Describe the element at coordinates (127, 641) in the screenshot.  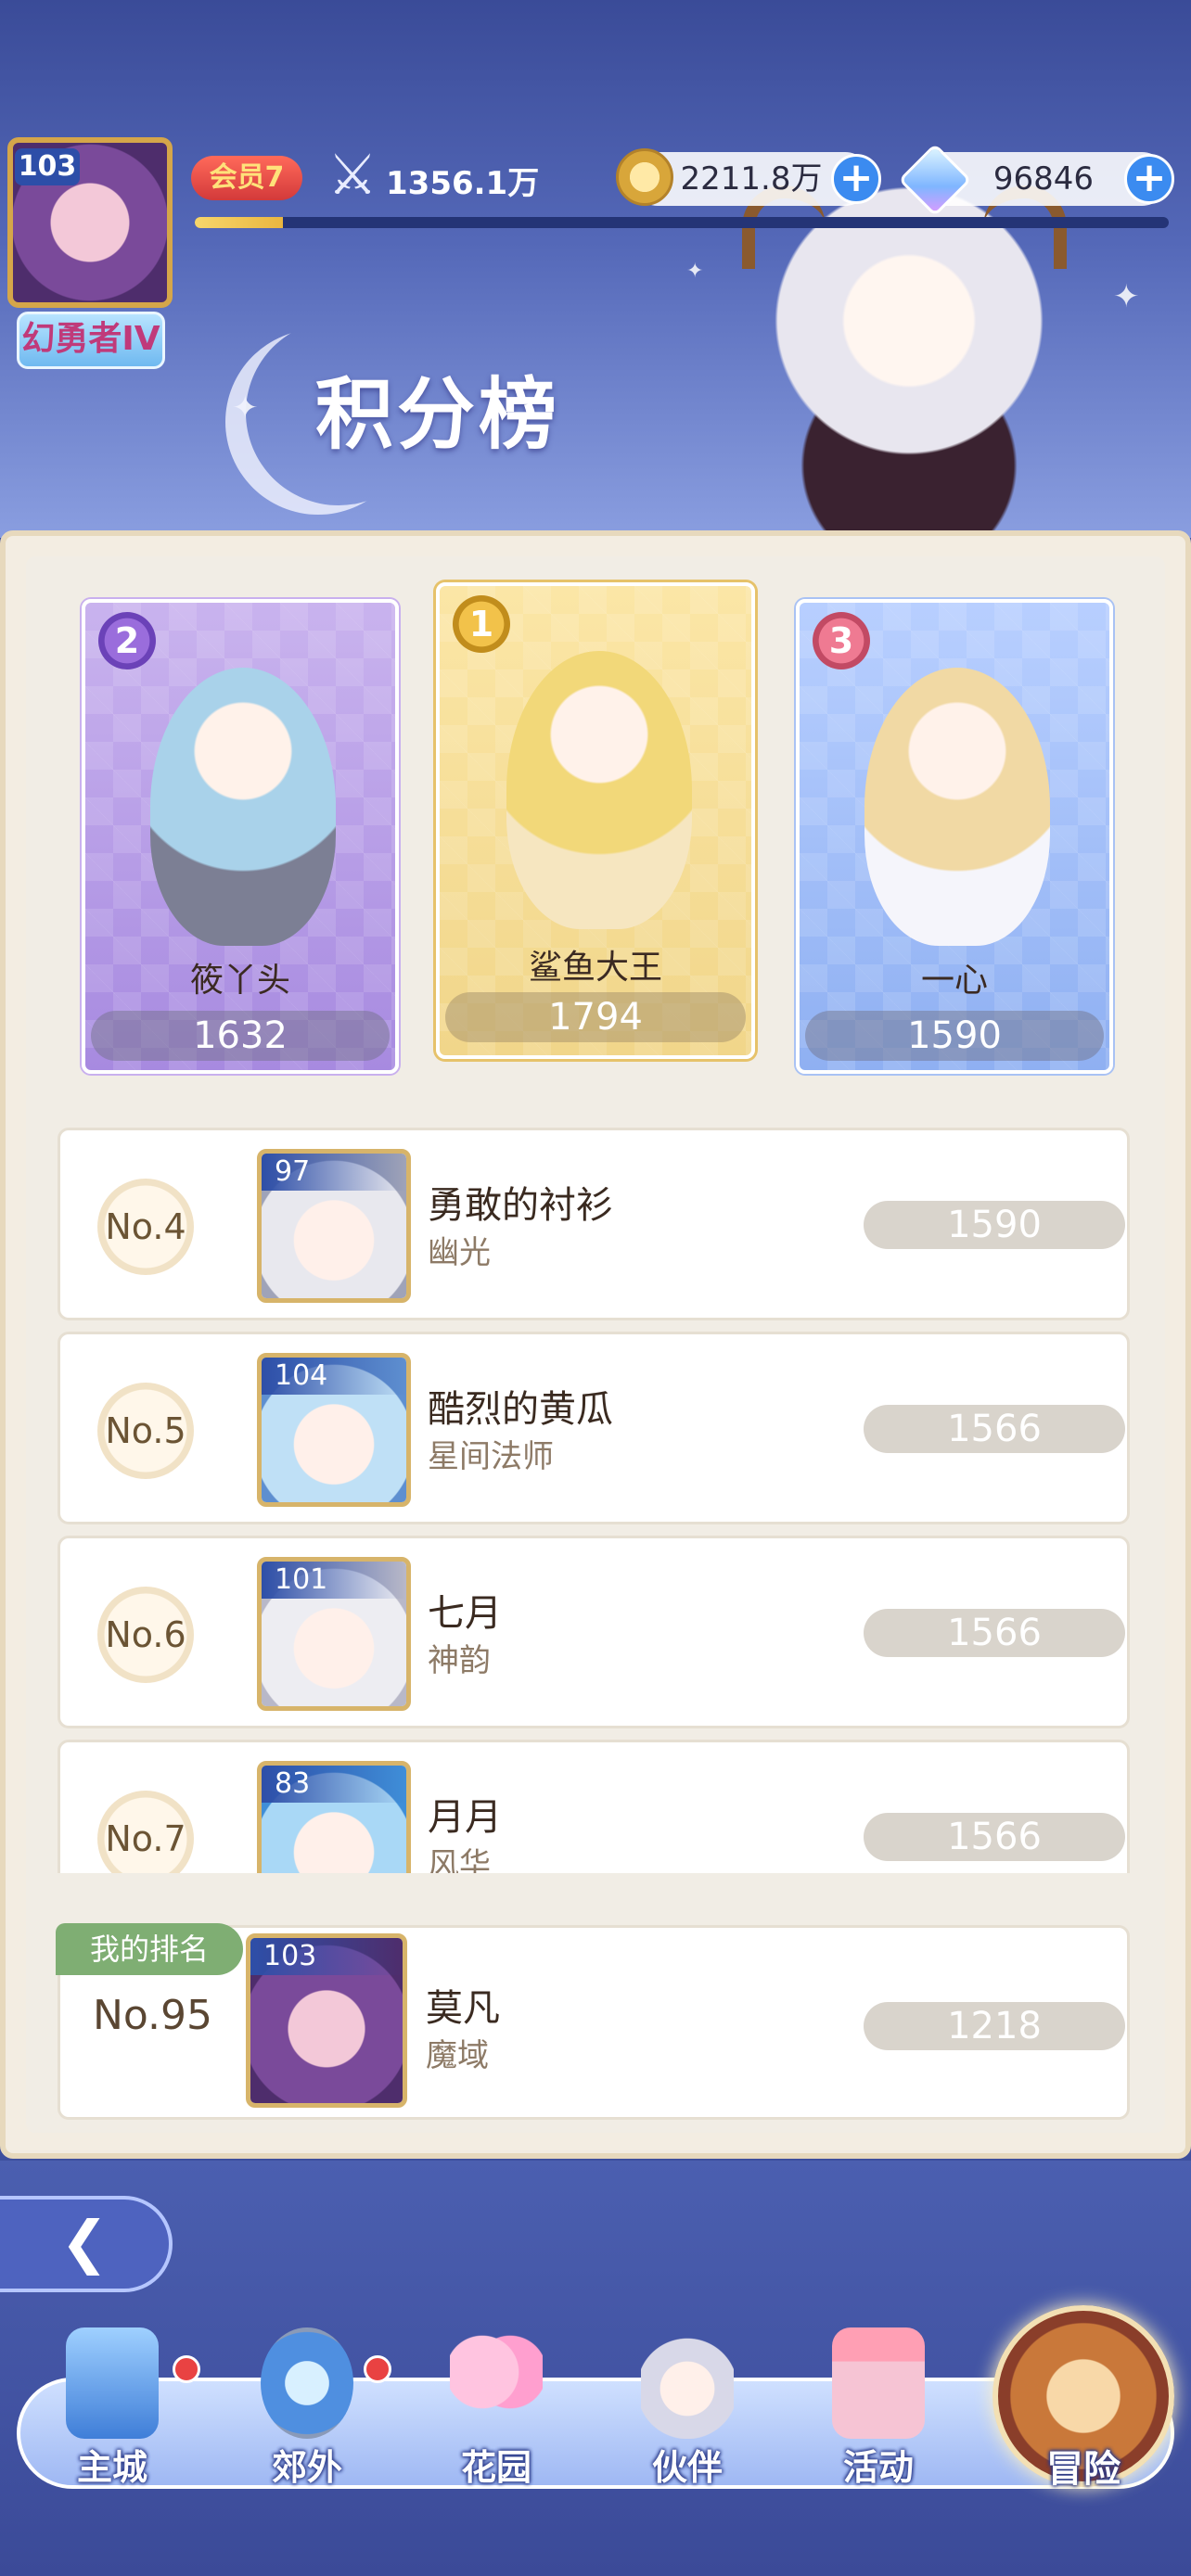
I see `rank-medal-icon: 2` at that location.